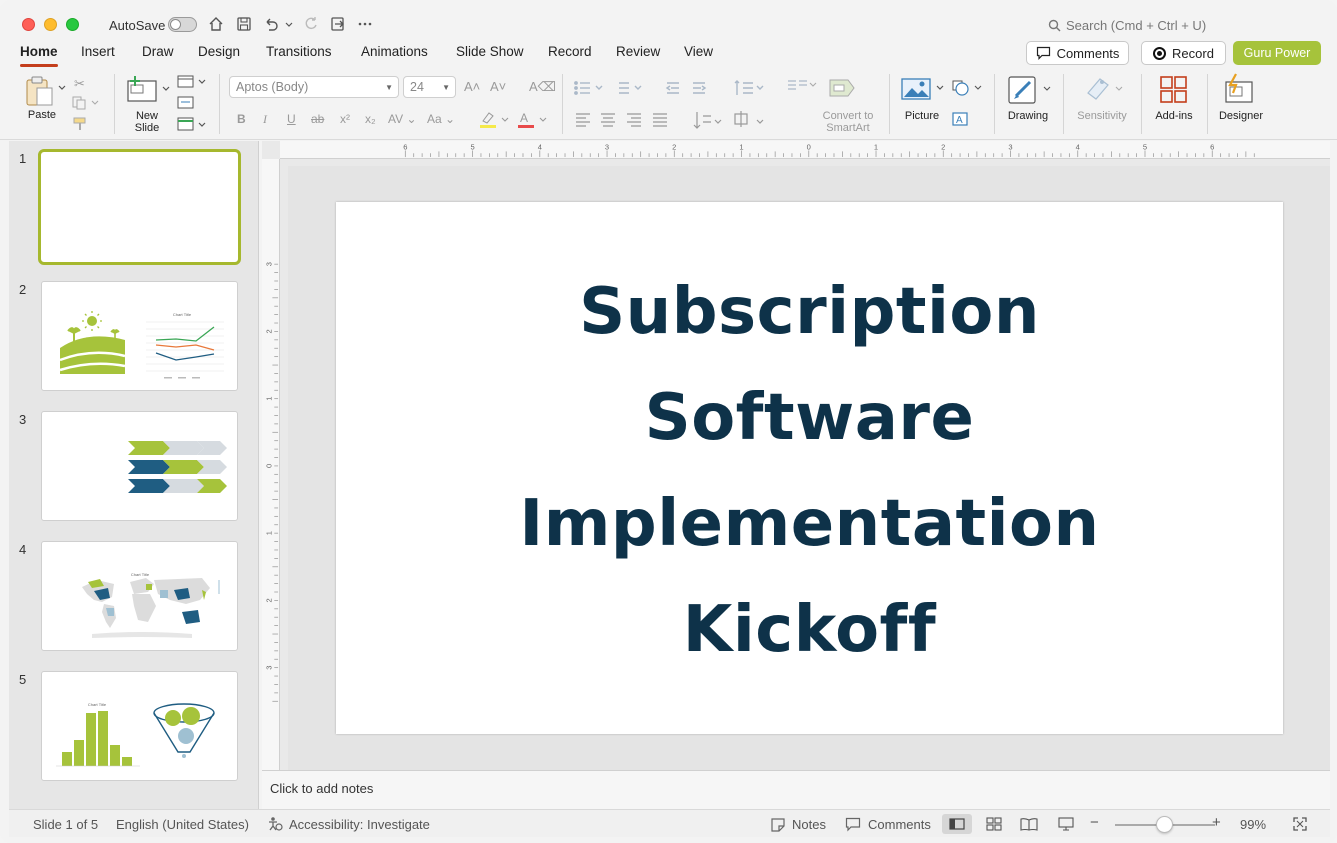  Describe the element at coordinates (1029, 90) in the screenshot. I see `drawing-icon` at that location.